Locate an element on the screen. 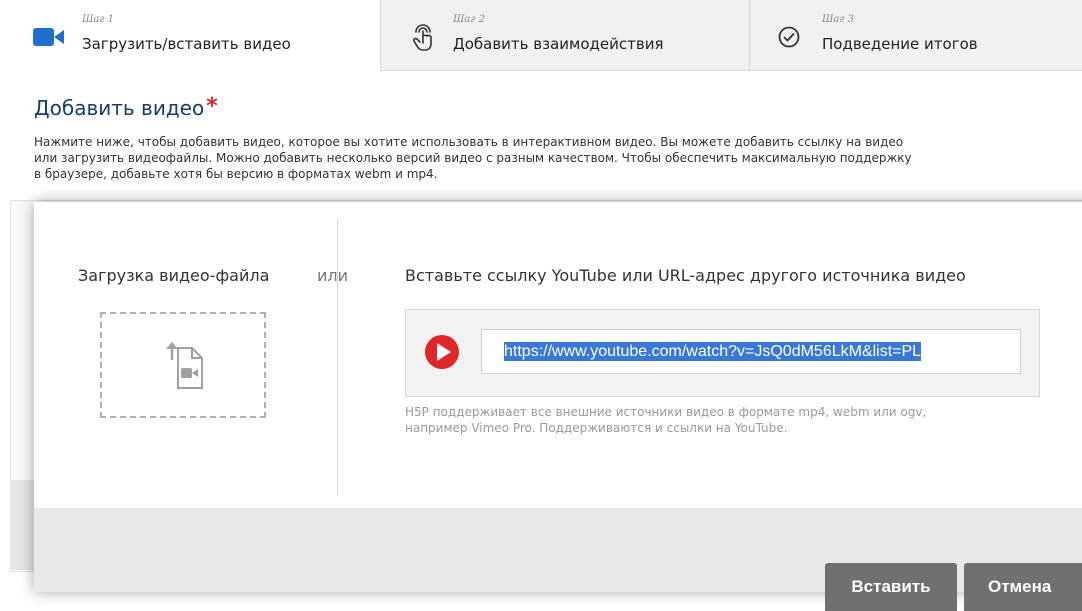  step-number: Шаг 2 is located at coordinates (469, 19).